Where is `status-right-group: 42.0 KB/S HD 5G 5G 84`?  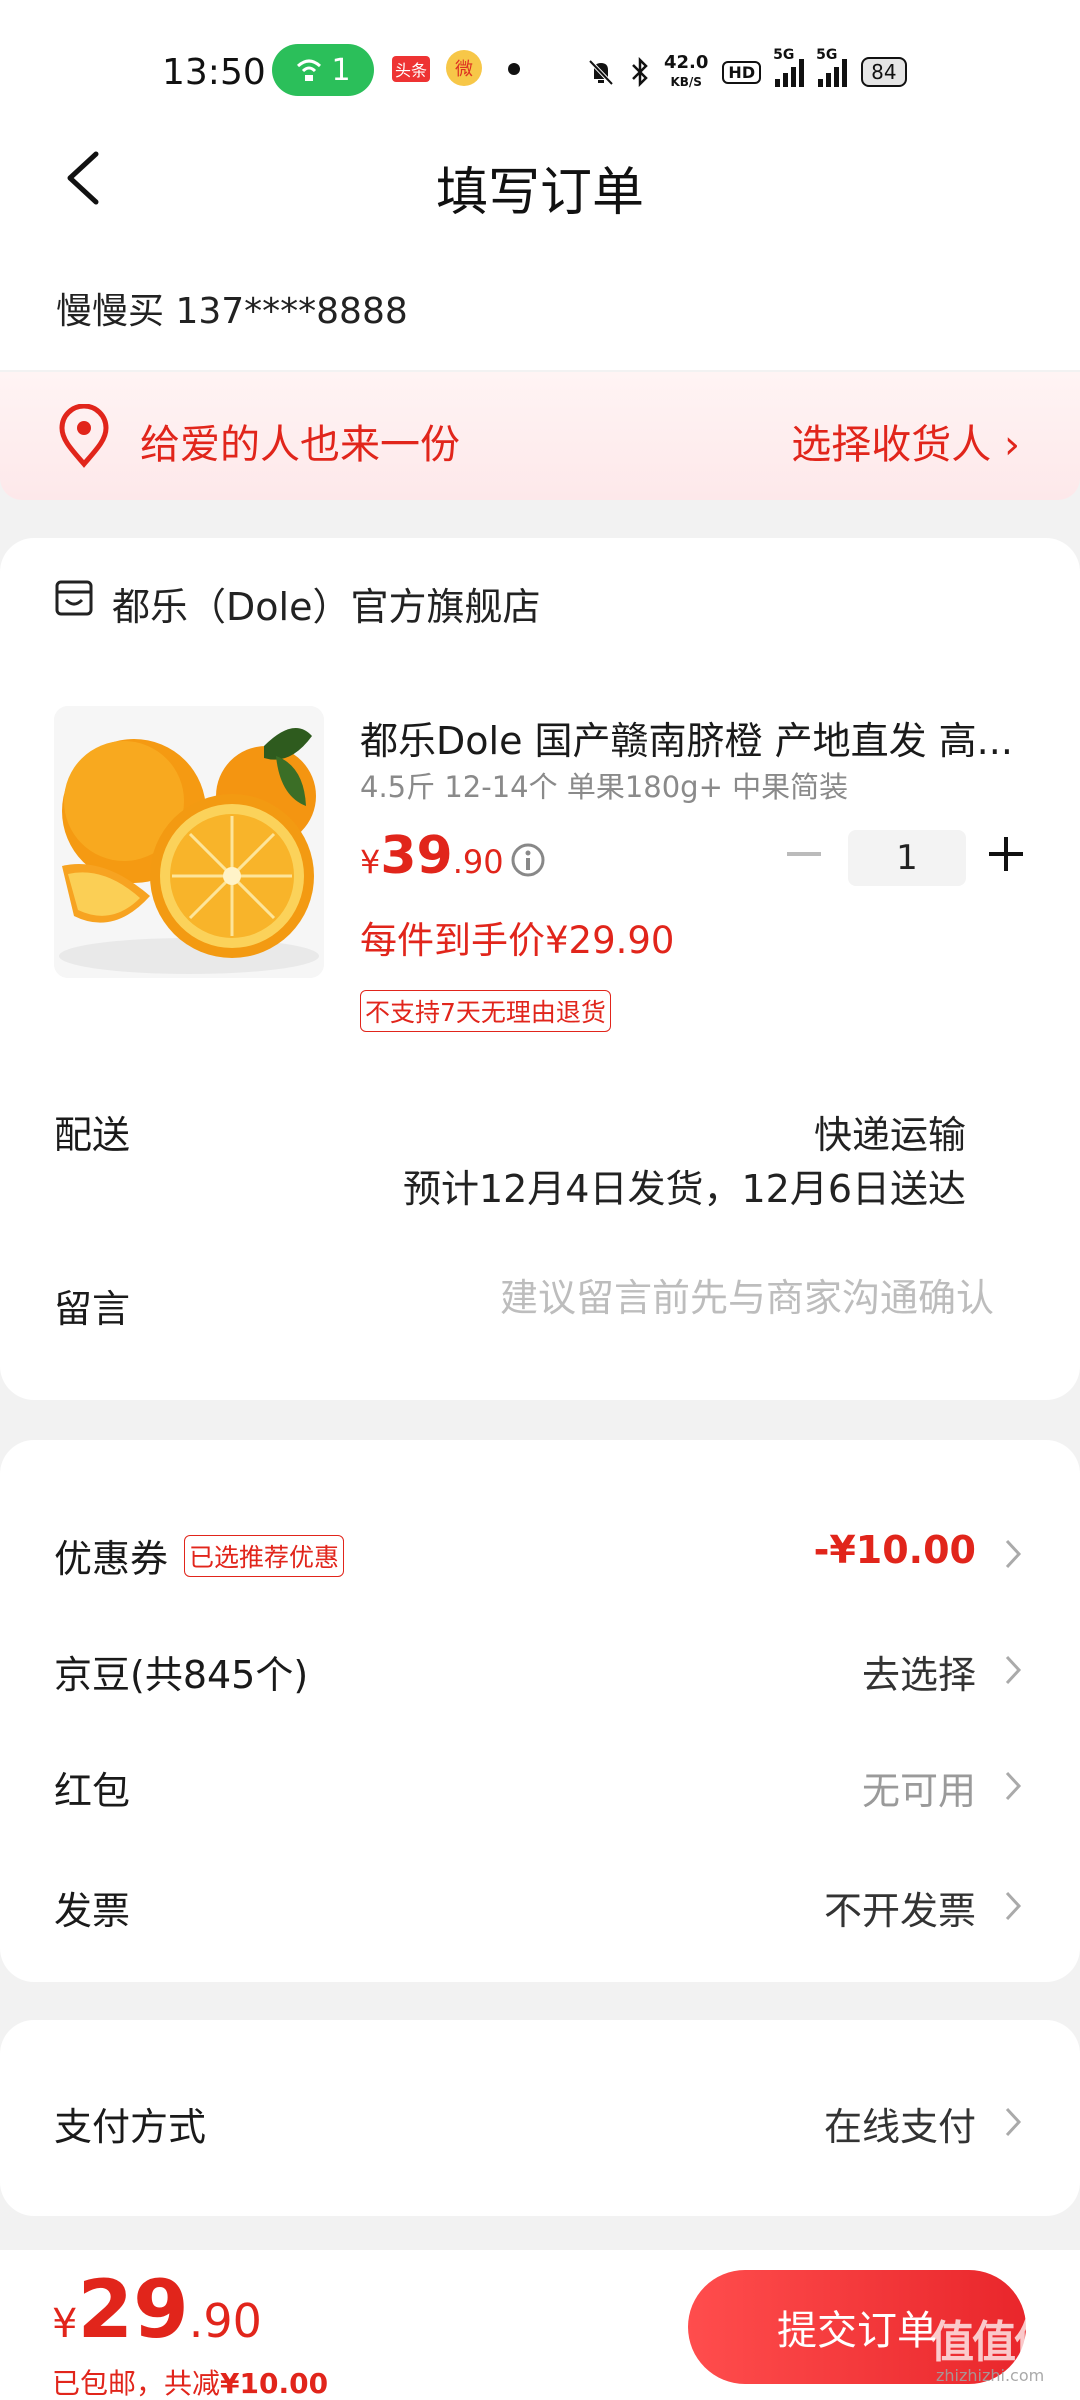 status-right-group: 42.0 KB/S HD 5G 5G 84 is located at coordinates (746, 72).